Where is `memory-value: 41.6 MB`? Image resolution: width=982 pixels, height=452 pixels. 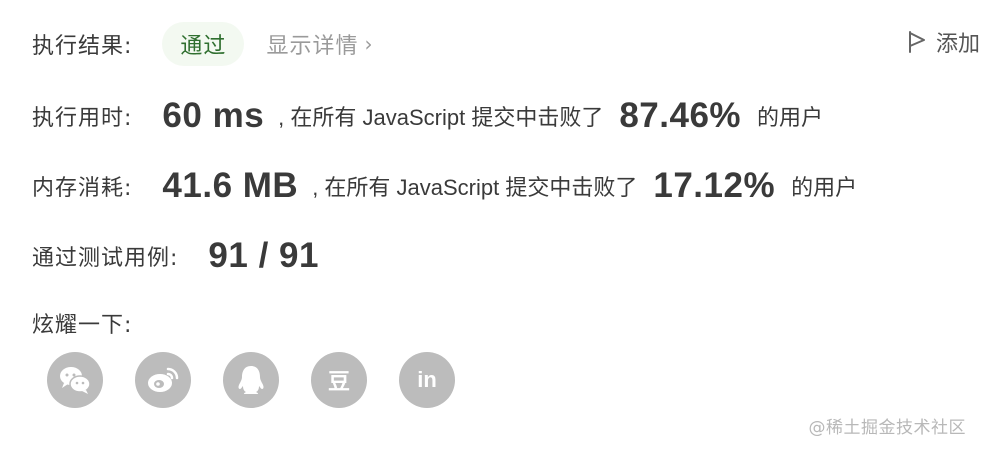 memory-value: 41.6 MB is located at coordinates (230, 185).